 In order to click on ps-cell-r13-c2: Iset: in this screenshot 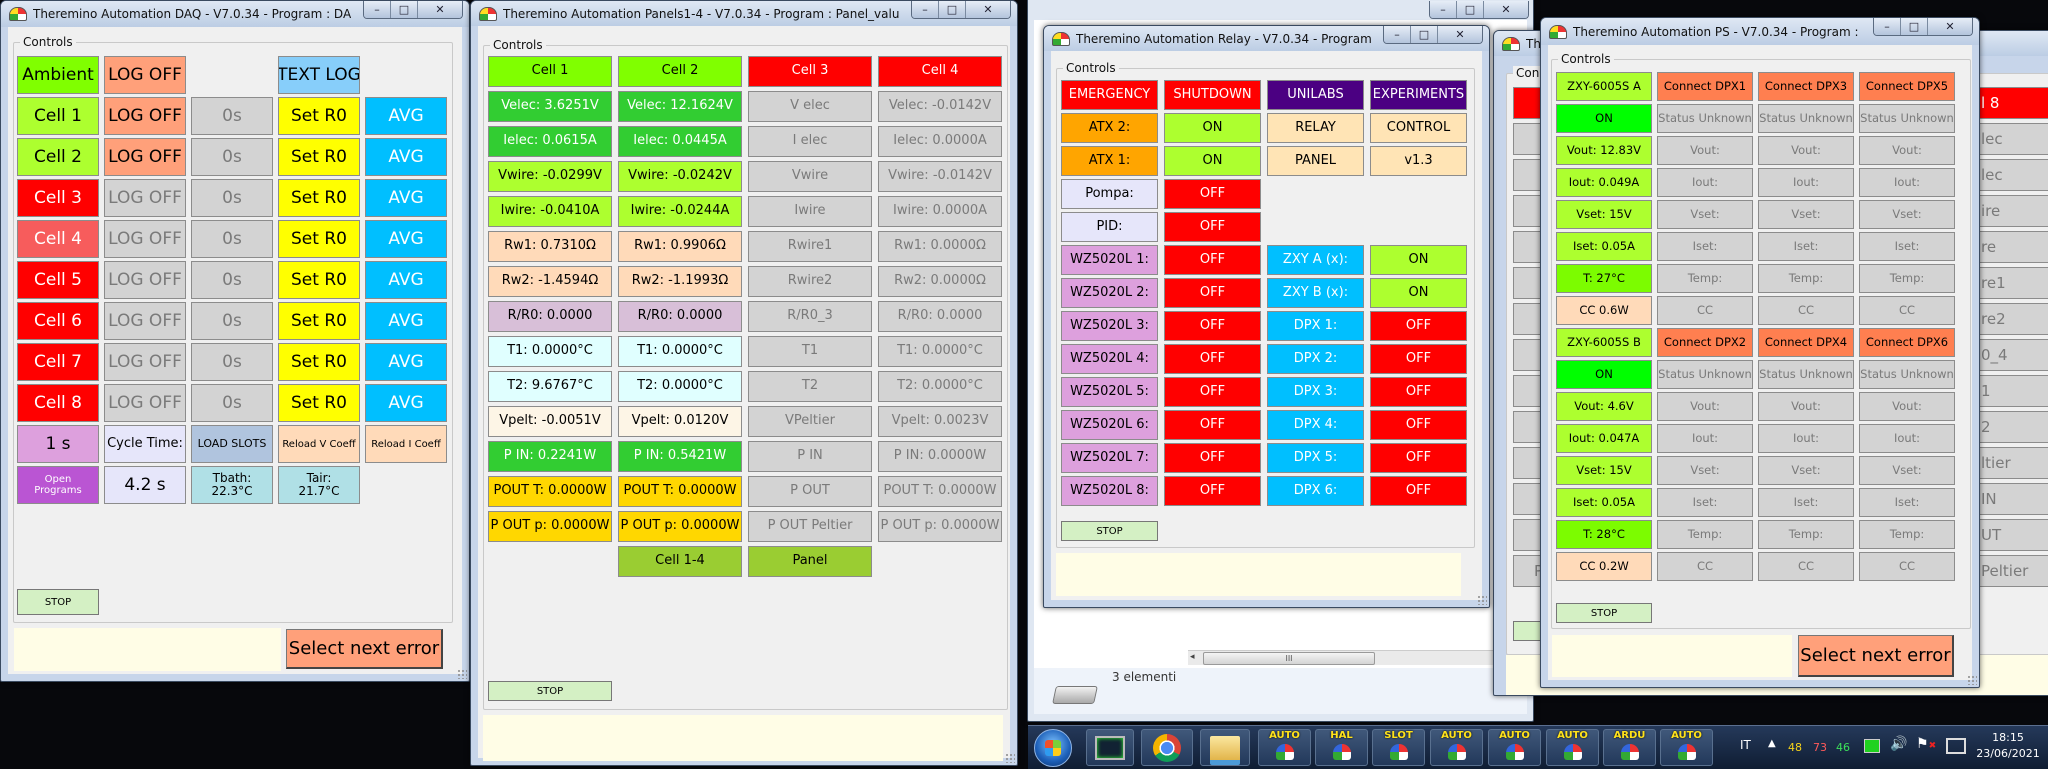, I will do `click(1806, 502)`.